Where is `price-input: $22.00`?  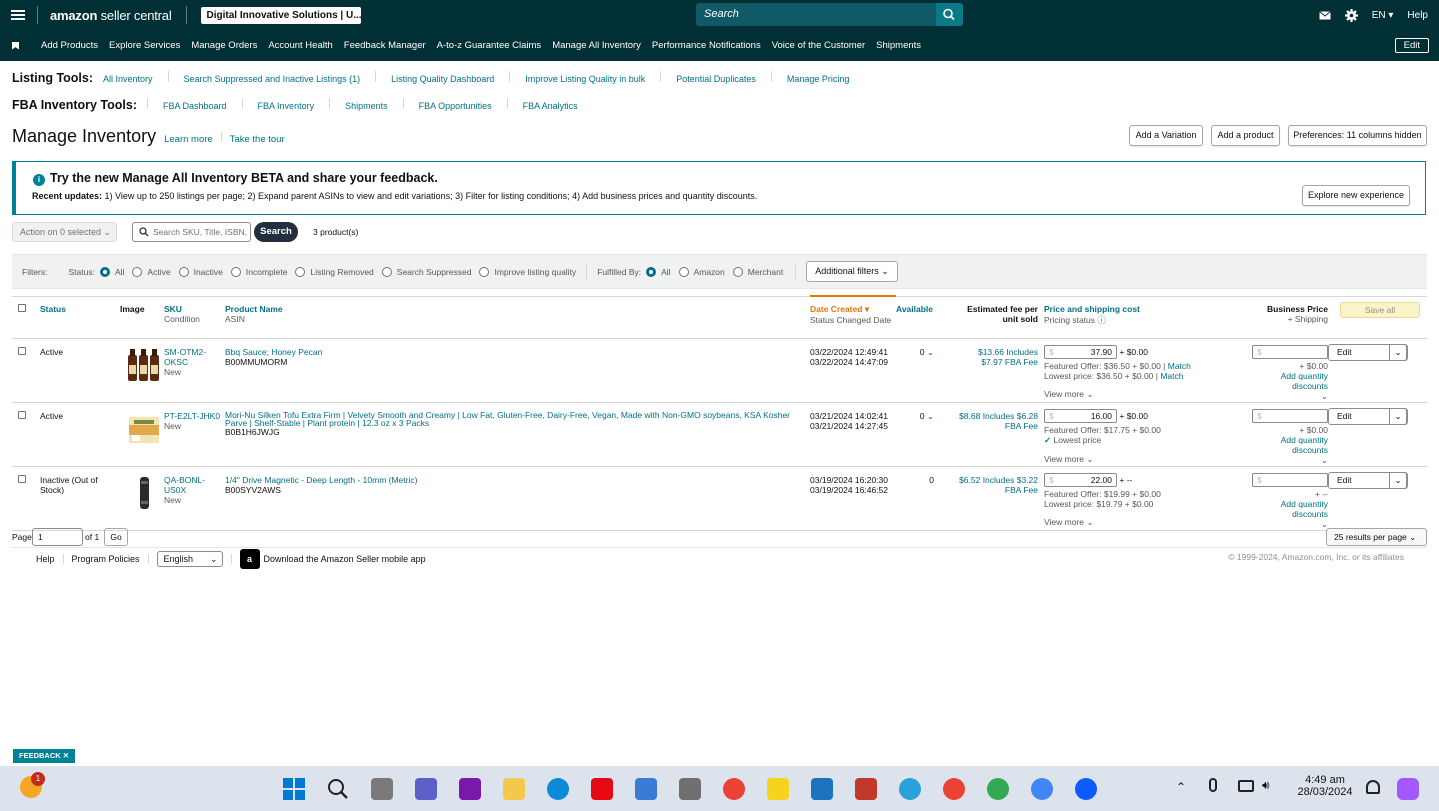 price-input: $22.00 is located at coordinates (1080, 479).